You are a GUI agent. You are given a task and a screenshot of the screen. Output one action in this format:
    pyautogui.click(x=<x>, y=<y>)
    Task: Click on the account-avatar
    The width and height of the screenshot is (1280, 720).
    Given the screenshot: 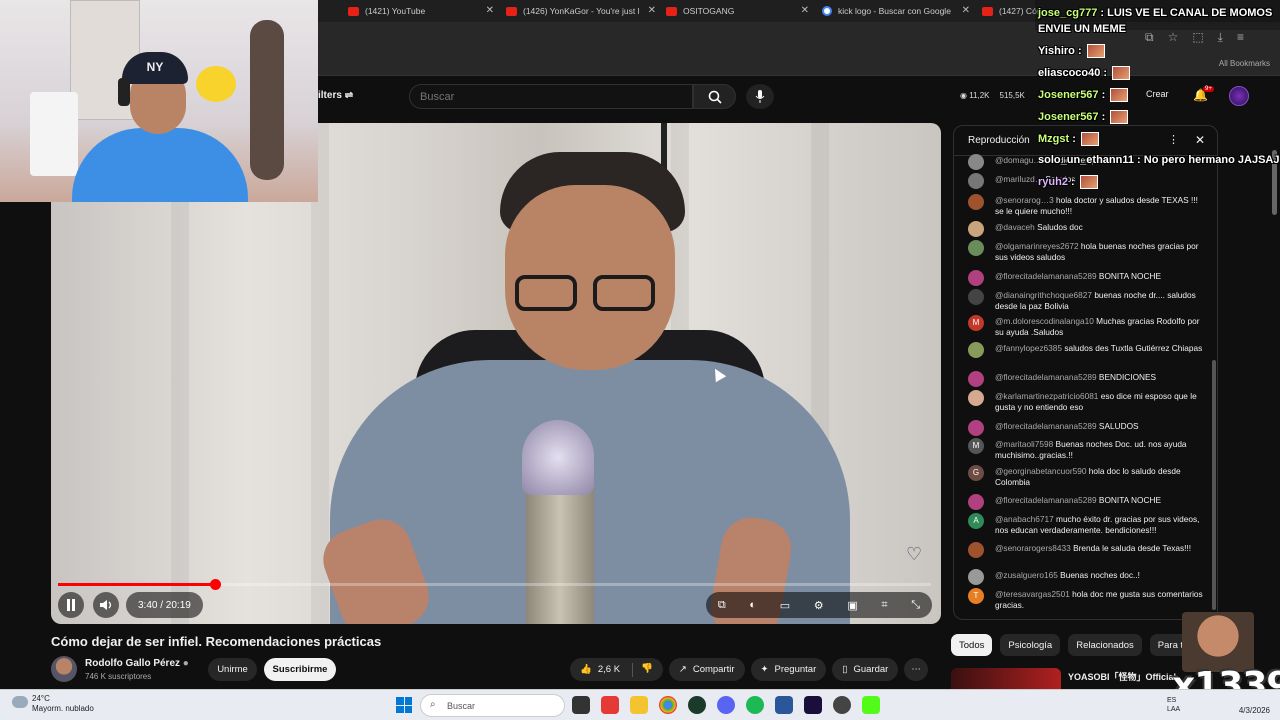 What is the action you would take?
    pyautogui.click(x=1239, y=96)
    